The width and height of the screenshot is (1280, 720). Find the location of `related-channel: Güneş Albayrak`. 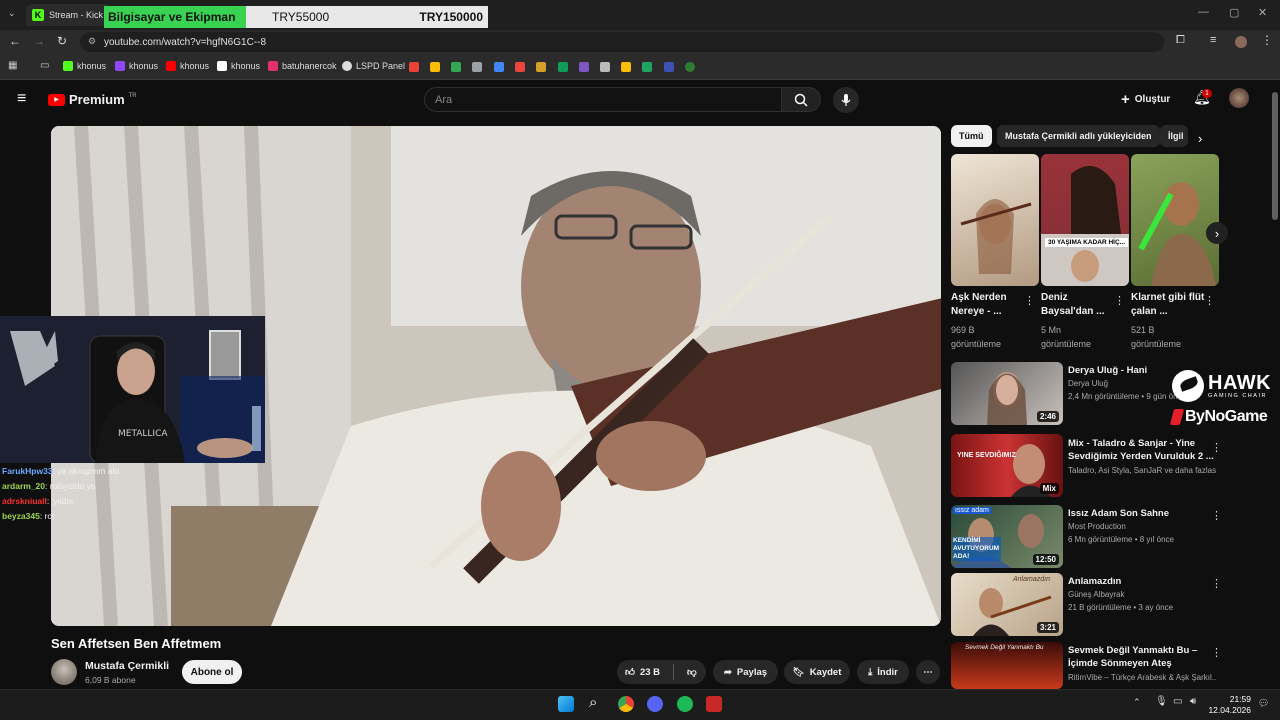

related-channel: Güneş Albayrak is located at coordinates (1096, 594).